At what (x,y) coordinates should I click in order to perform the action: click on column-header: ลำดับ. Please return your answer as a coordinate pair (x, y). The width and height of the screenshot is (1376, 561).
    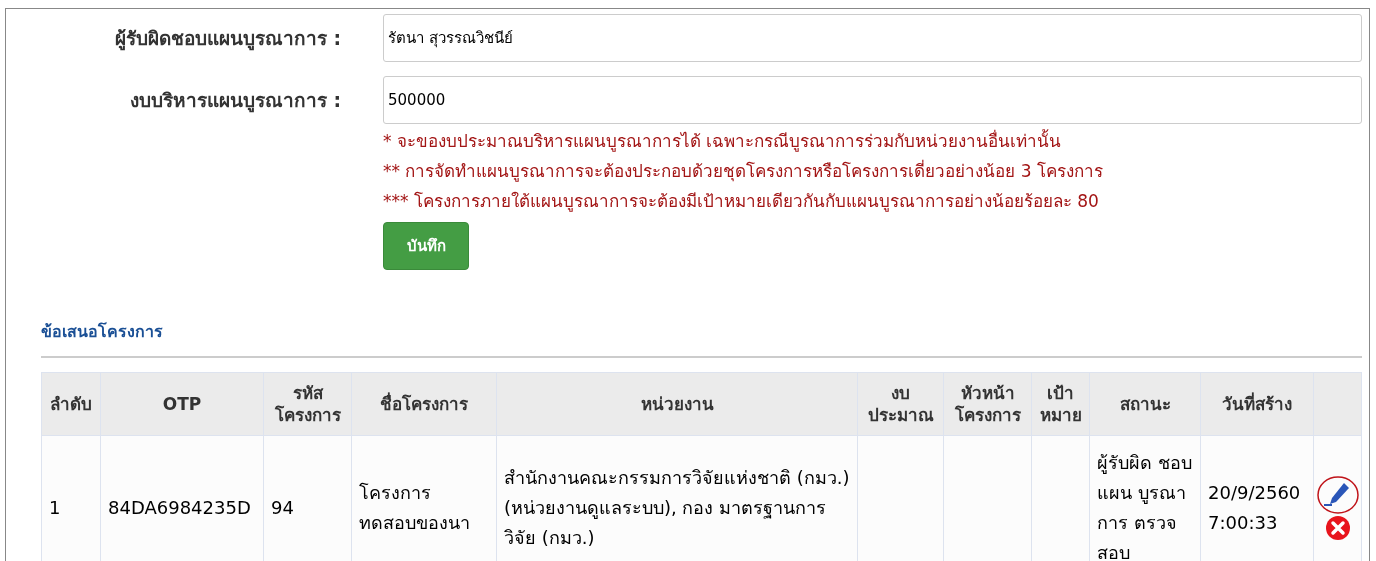
    Looking at the image, I should click on (71, 404).